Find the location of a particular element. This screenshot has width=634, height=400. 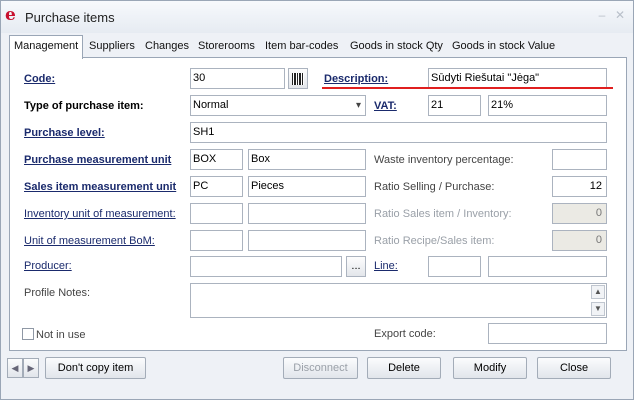

sales-unit-code-input: PC is located at coordinates (216, 186).